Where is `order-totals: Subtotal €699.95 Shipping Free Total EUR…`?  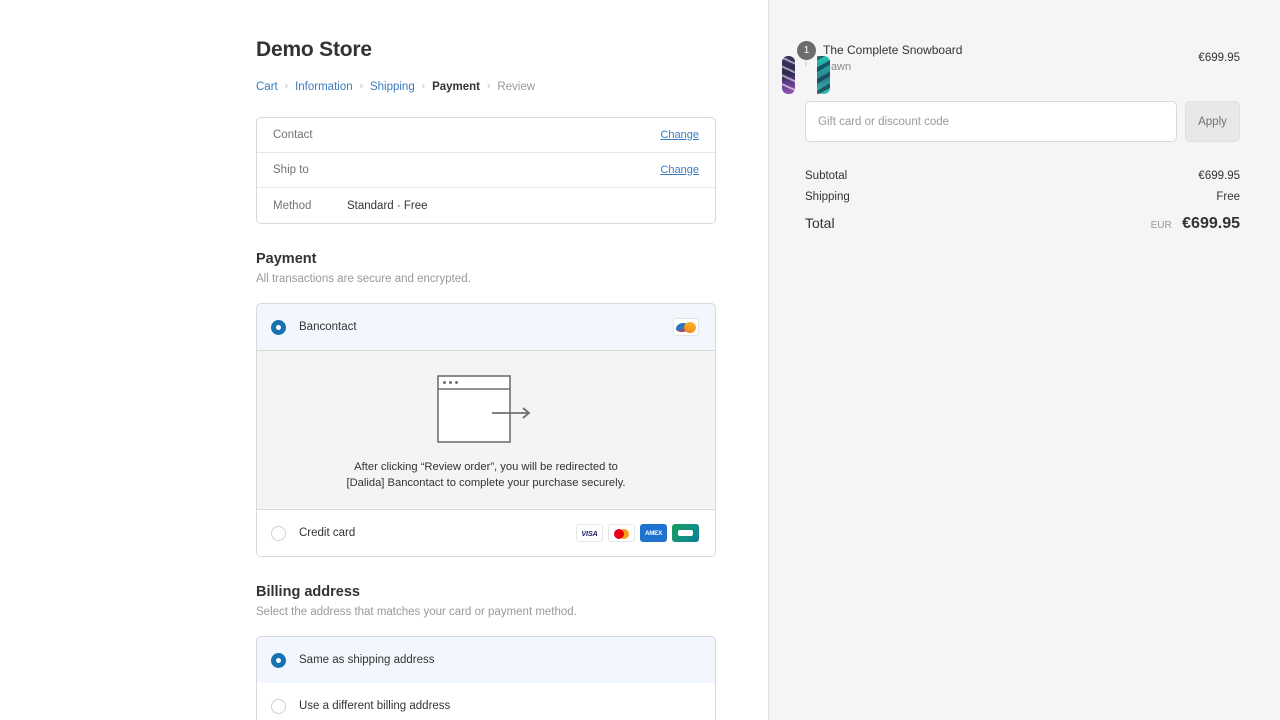
order-totals: Subtotal €699.95 Shipping Free Total EUR… is located at coordinates (1022, 201).